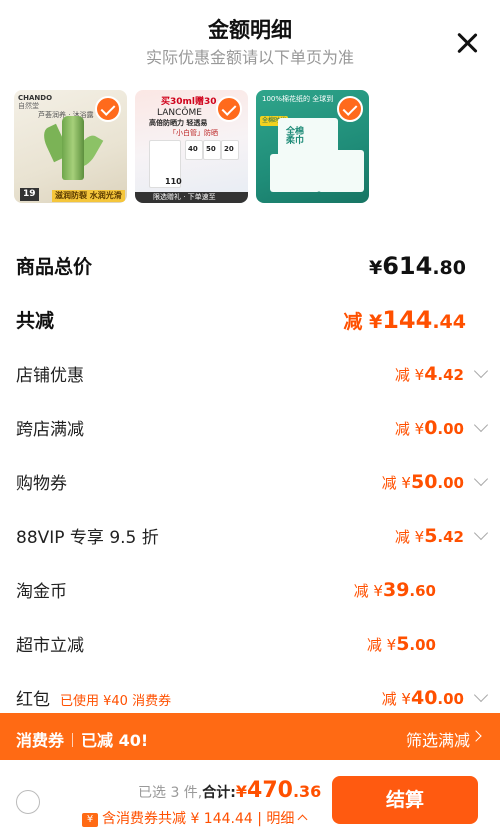 Image resolution: width=500 pixels, height=828 pixels. What do you see at coordinates (29, 194) in the screenshot?
I see `price-badge: 19` at bounding box center [29, 194].